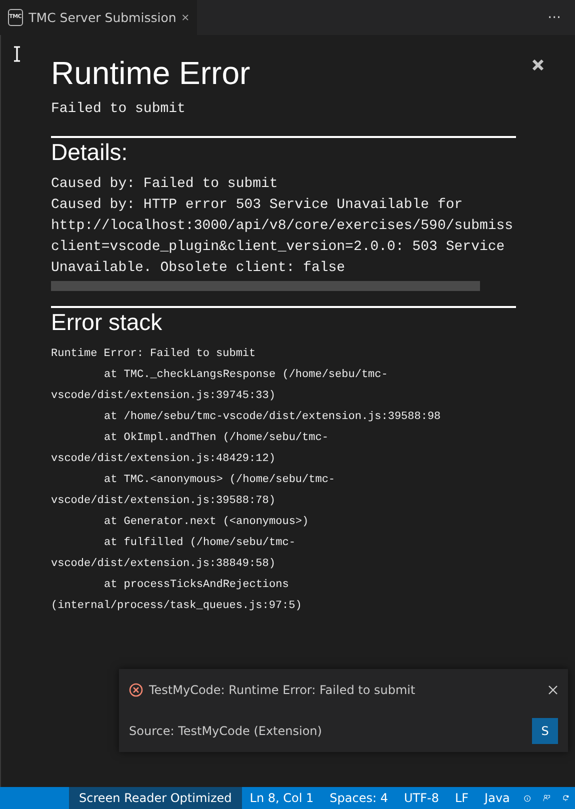 Image resolution: width=575 pixels, height=809 pixels. What do you see at coordinates (155, 798) in the screenshot?
I see `status-item: Screen Reader Optimized` at bounding box center [155, 798].